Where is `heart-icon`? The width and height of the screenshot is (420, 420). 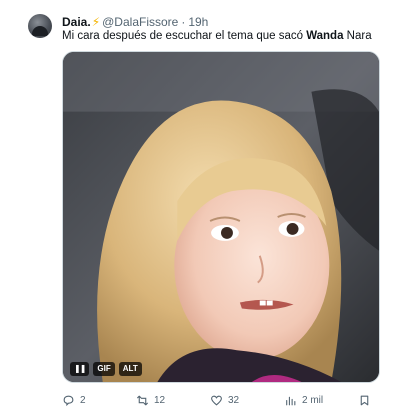
heart-icon is located at coordinates (216, 400).